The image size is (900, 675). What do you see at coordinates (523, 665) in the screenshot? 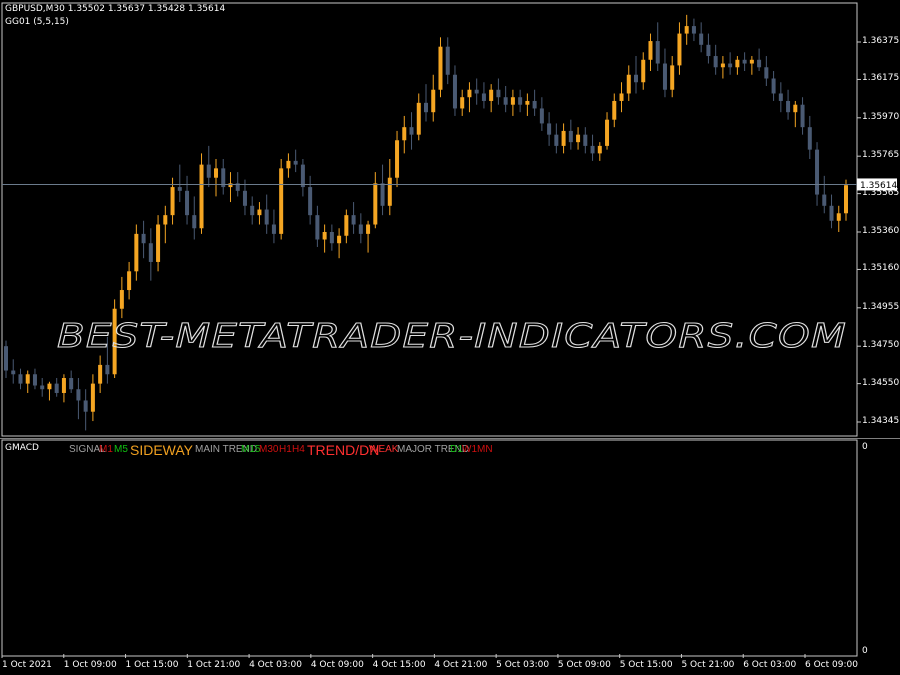
I see `time-tick-label: 5 Oct 03:00` at bounding box center [523, 665].